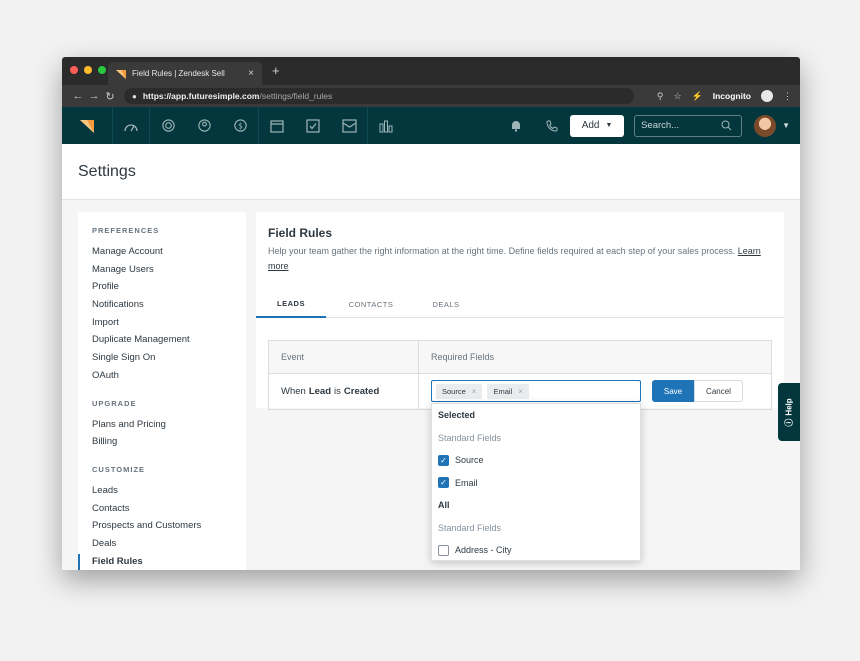 The width and height of the screenshot is (860, 661). What do you see at coordinates (718, 391) in the screenshot?
I see `cancel-button: Cancel` at bounding box center [718, 391].